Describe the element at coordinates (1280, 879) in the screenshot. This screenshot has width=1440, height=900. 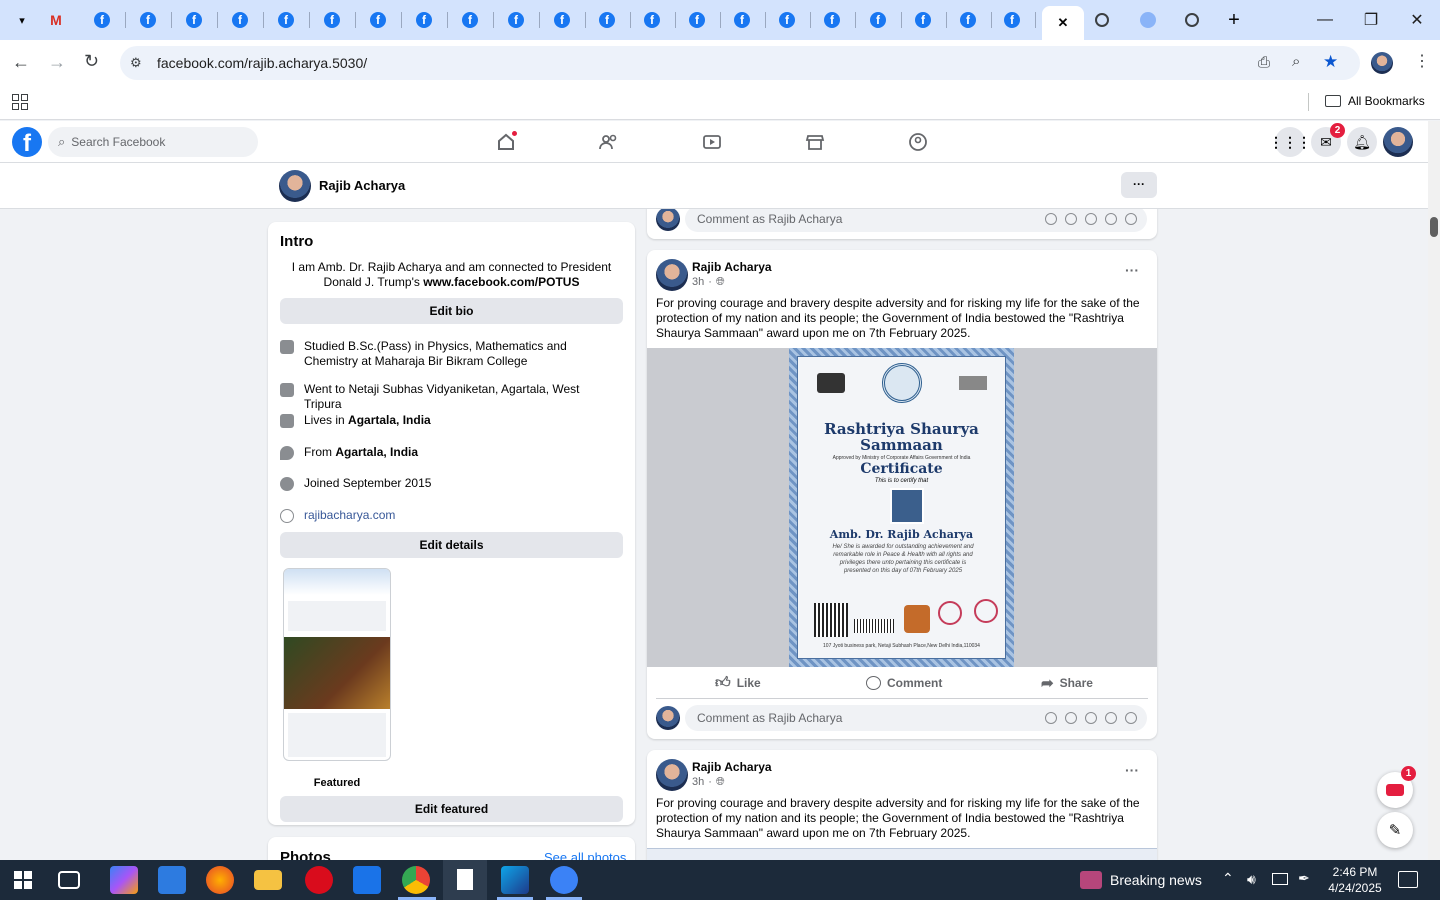
I see `network-icon` at that location.